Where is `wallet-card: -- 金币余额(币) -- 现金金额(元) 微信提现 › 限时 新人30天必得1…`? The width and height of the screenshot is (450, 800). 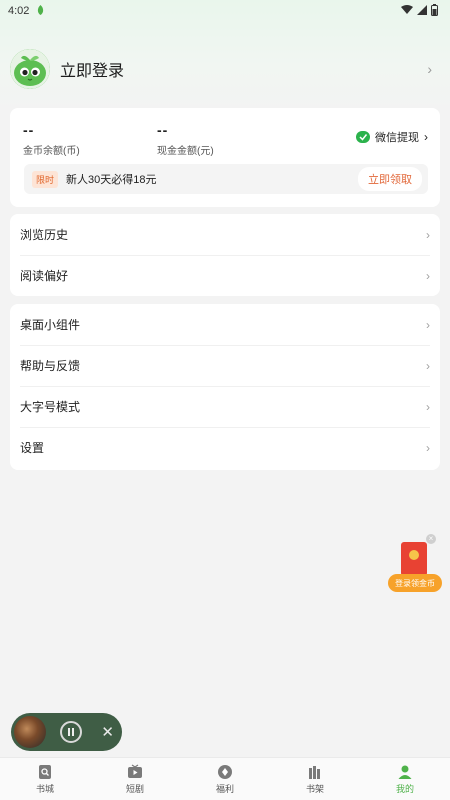
wallet-card: -- 金币余额(币) -- 现金金额(元) 微信提现 › 限时 新人30天必得1… is located at coordinates (225, 157).